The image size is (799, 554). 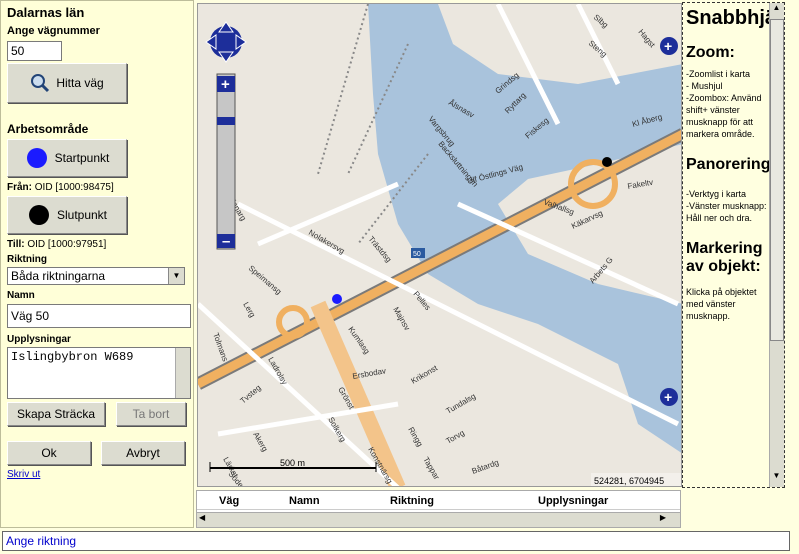 What do you see at coordinates (226, 161) in the screenshot?
I see `zoom-slider` at bounding box center [226, 161].